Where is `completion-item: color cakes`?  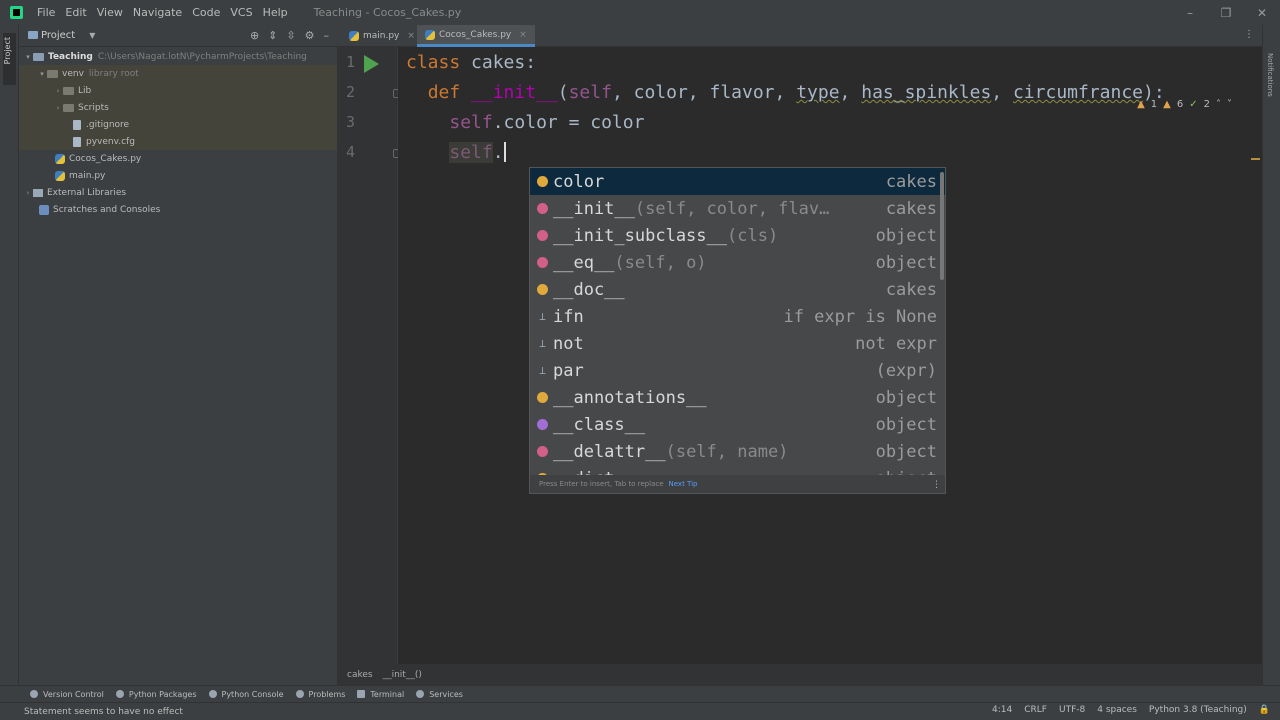 completion-item: color cakes is located at coordinates (737, 181).